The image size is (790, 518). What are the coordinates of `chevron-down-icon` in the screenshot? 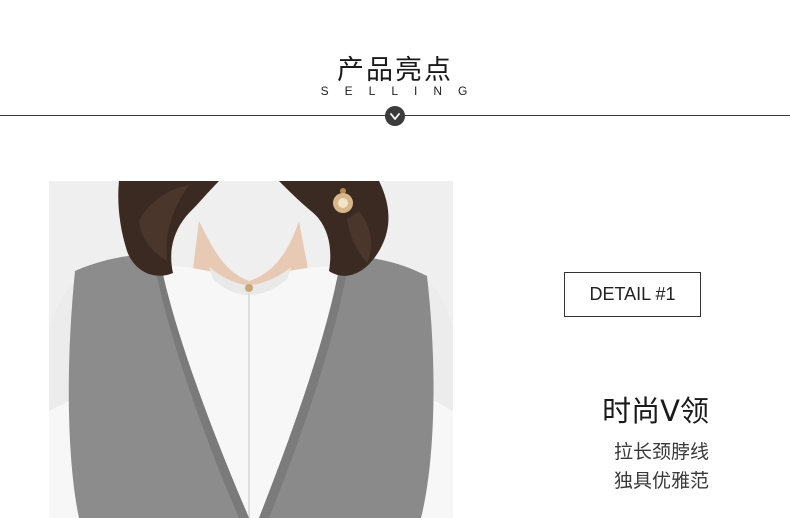 It's located at (395, 116).